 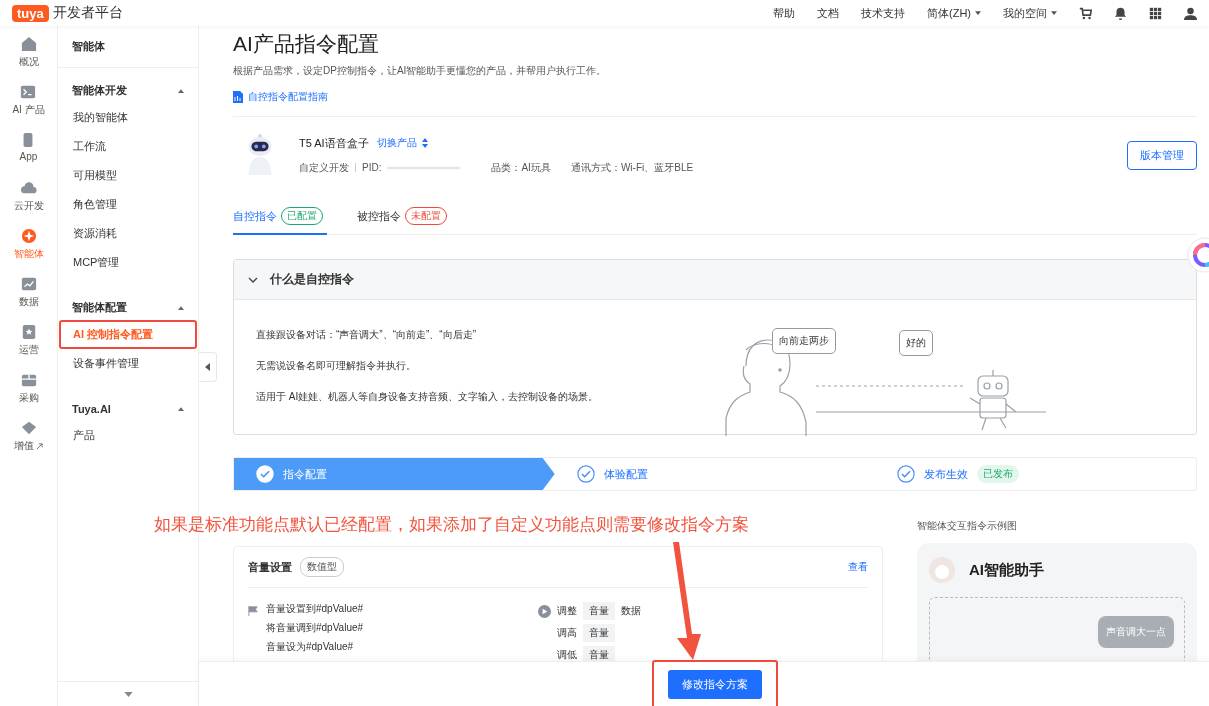 What do you see at coordinates (28, 441) in the screenshot?
I see `rail-item: 增值` at bounding box center [28, 441].